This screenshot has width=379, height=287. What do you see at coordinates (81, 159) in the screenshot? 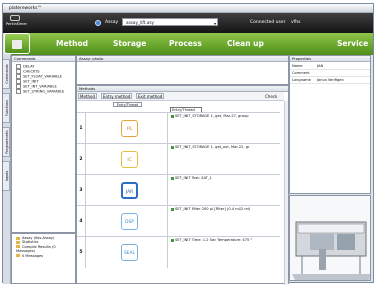
I see `row-number: 2` at bounding box center [81, 159].